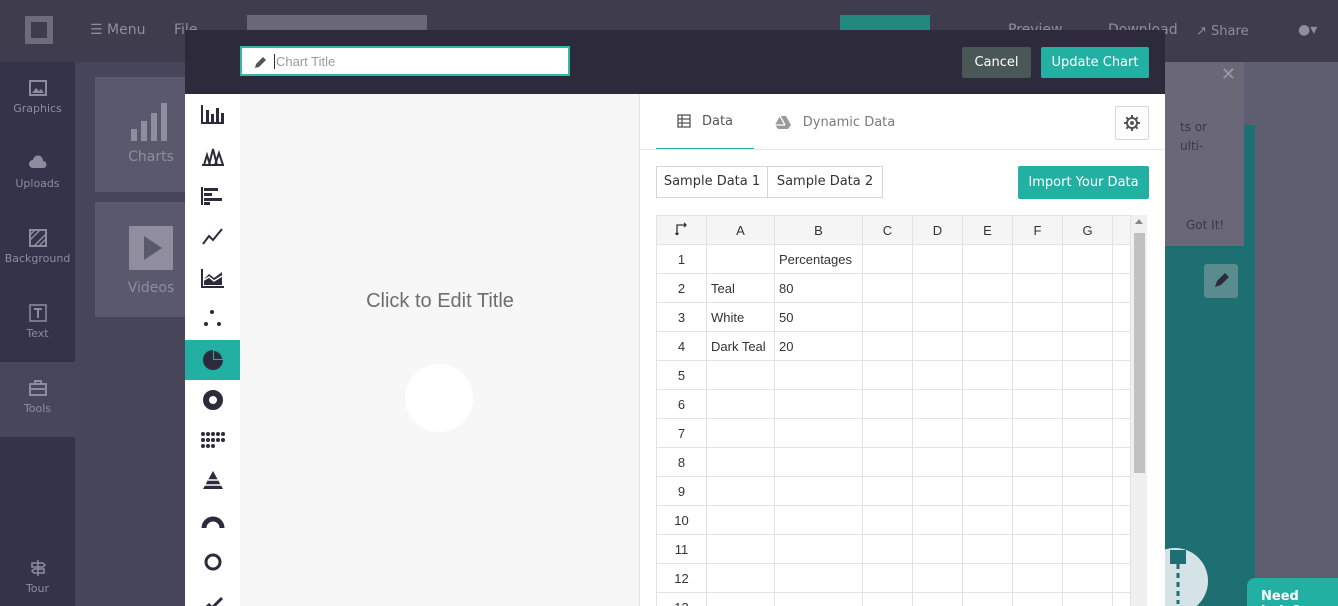 The height and width of the screenshot is (606, 1338). I want to click on transpose-button, so click(681, 230).